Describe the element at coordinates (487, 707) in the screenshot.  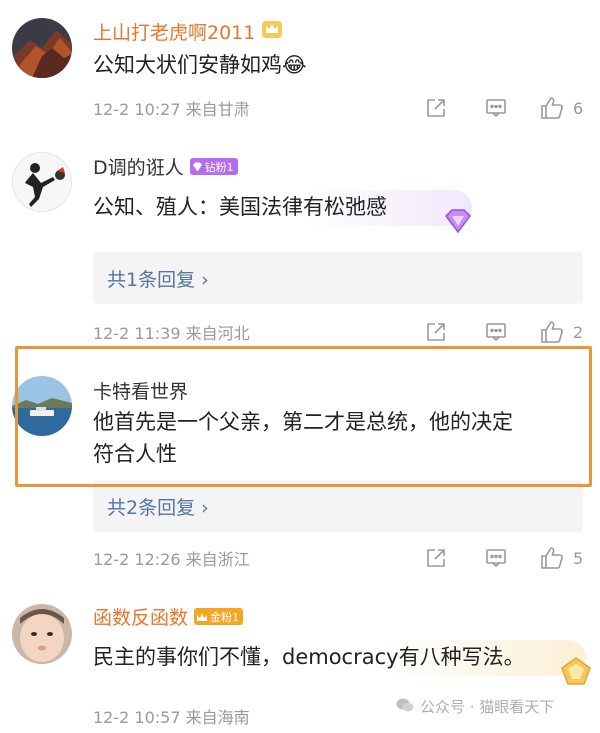
I see `watermark-text: 公众号 · 猫眼看天下` at that location.